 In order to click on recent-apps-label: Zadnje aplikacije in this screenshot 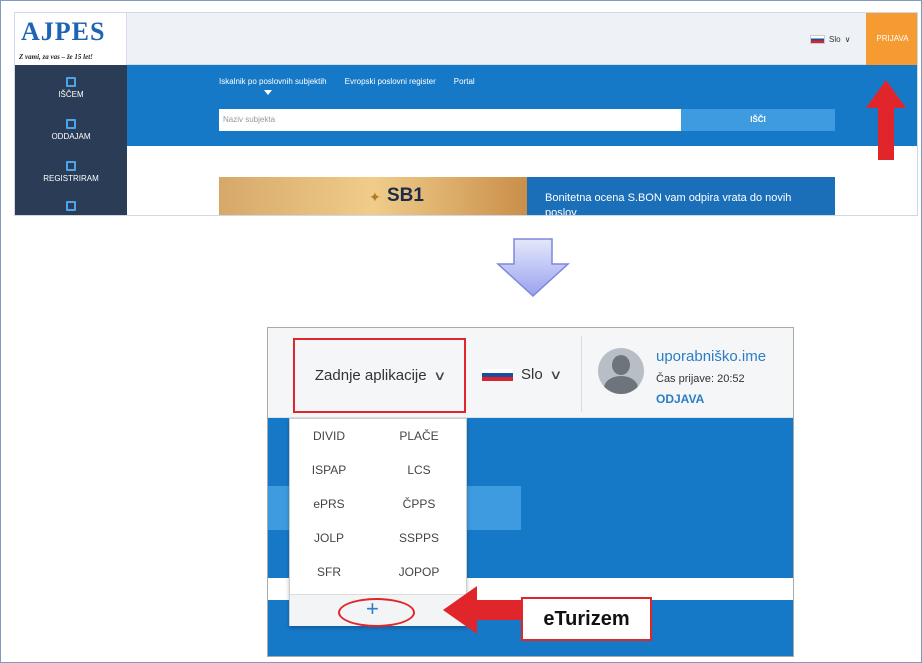, I will do `click(370, 375)`.